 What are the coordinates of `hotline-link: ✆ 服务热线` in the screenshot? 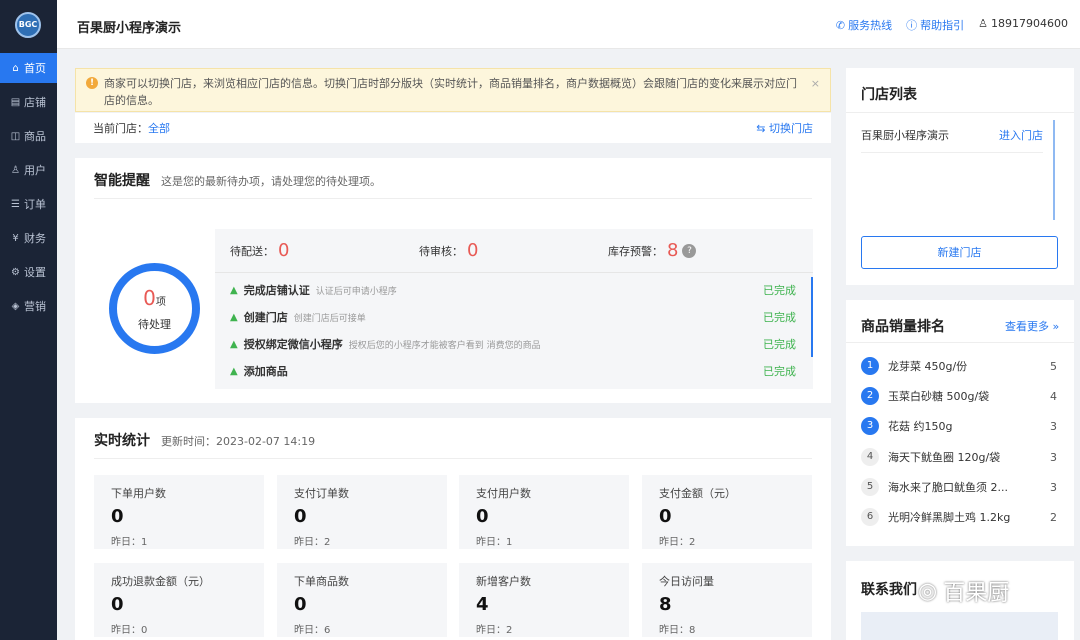 It's located at (864, 25).